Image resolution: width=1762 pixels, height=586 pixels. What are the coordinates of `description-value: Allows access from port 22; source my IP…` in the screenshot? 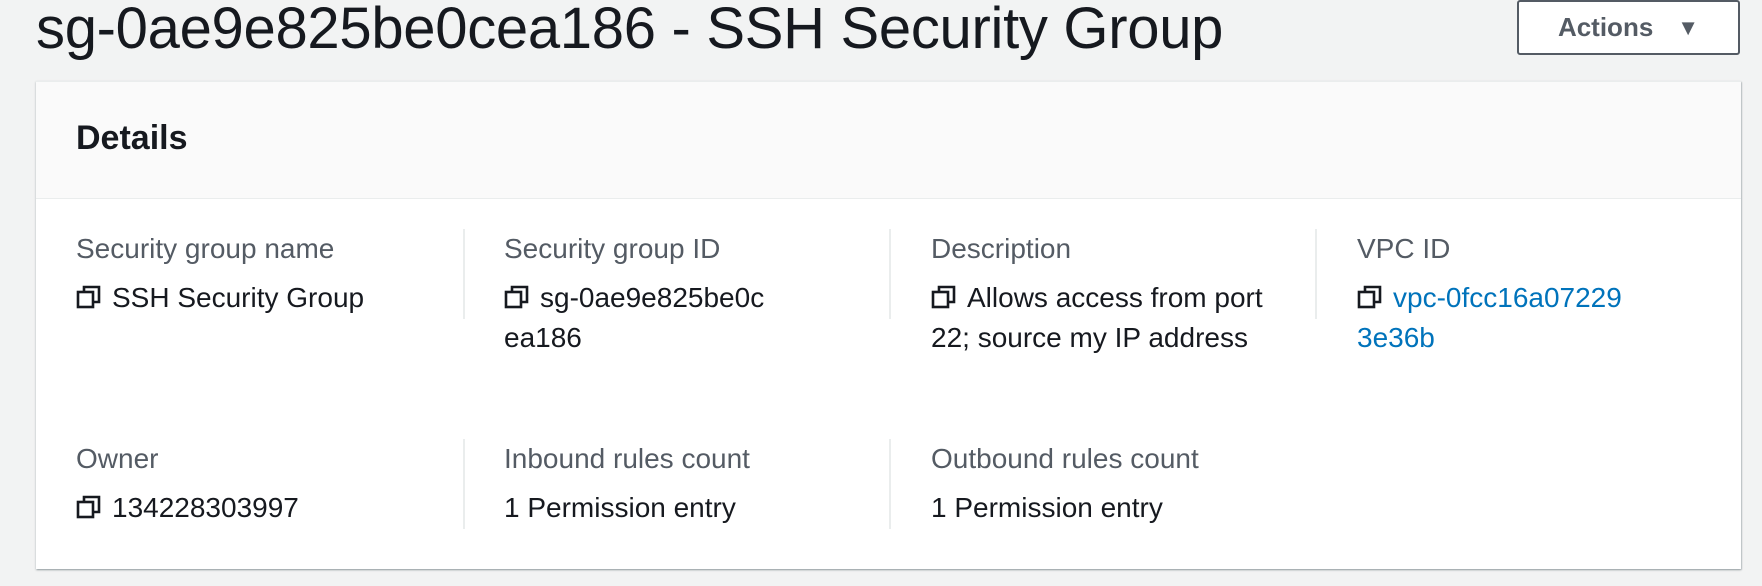 It's located at (1097, 317).